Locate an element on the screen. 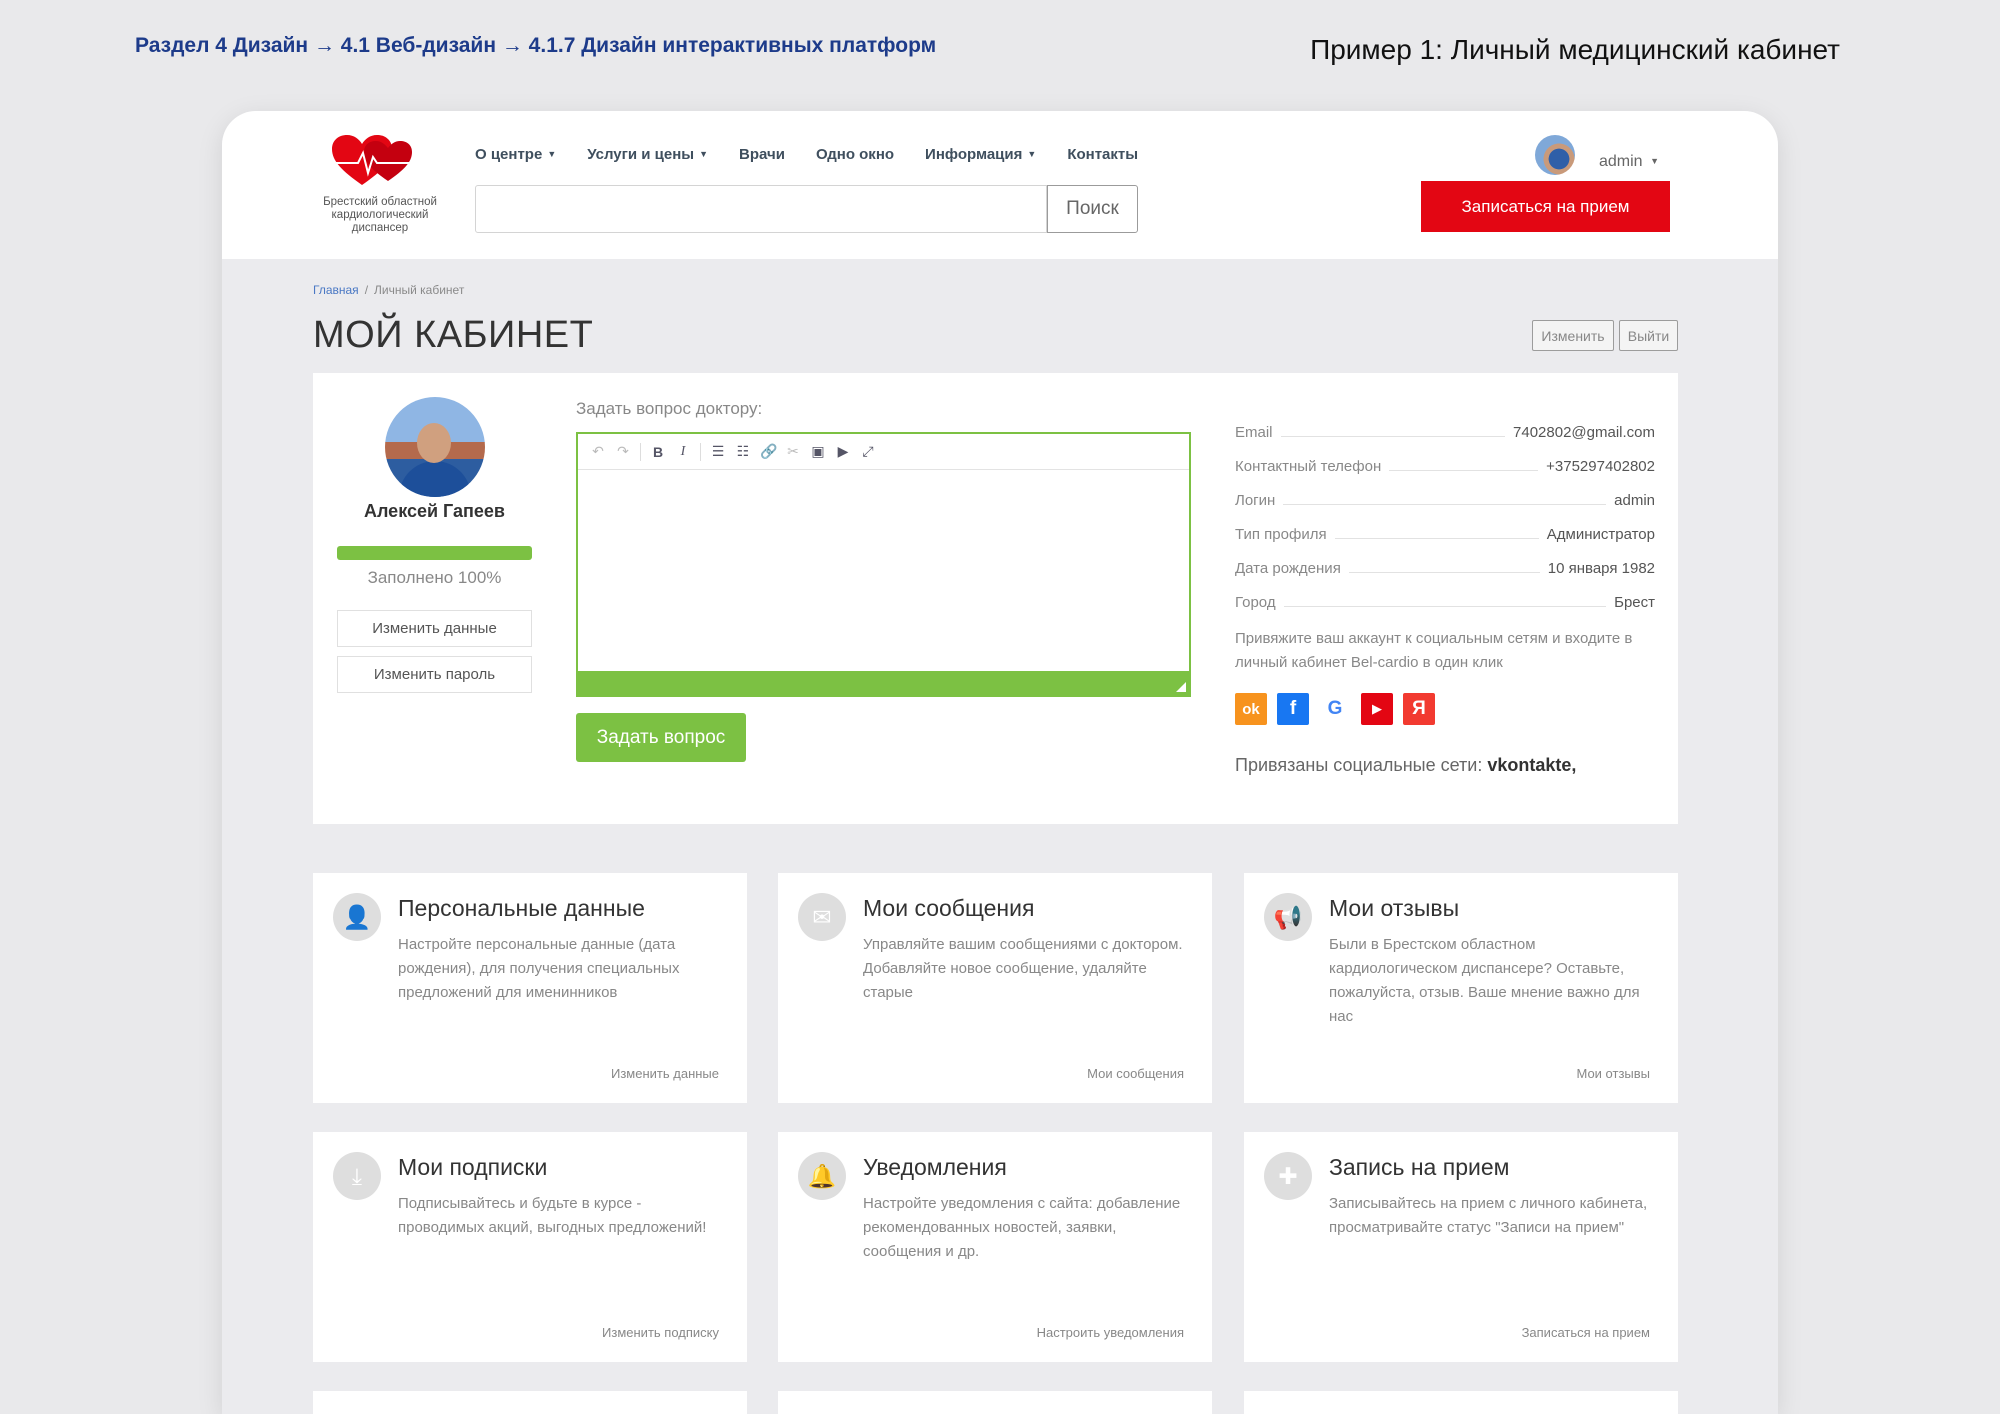 This screenshot has height=1414, width=2000. user-icon: 👤 is located at coordinates (357, 917).